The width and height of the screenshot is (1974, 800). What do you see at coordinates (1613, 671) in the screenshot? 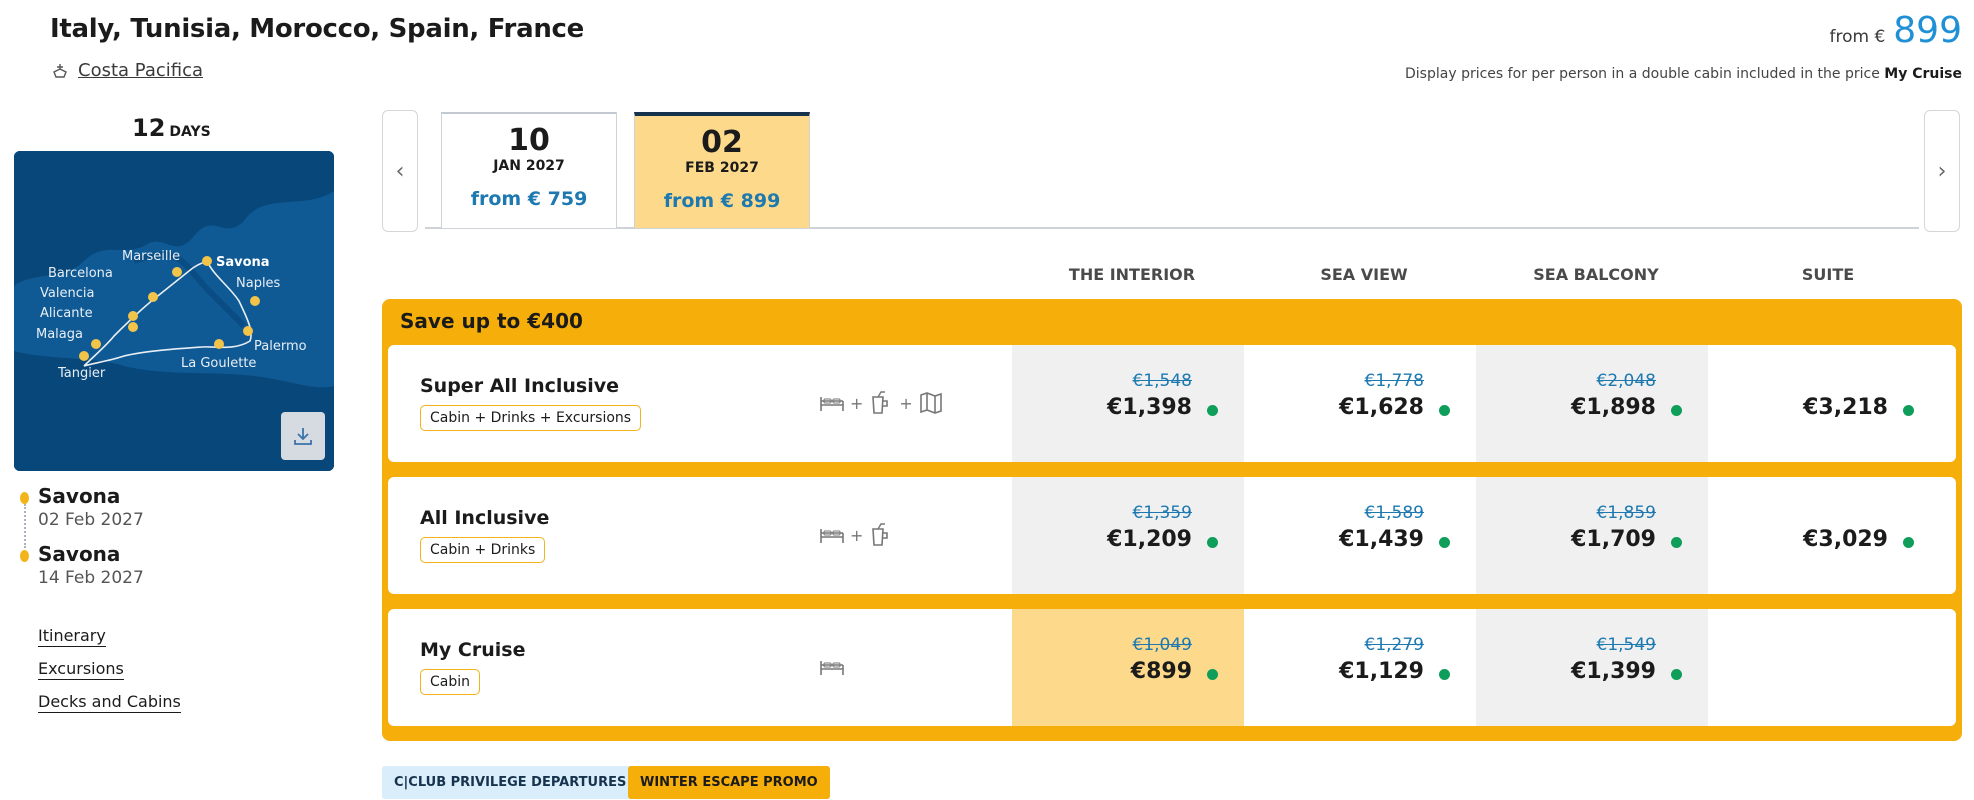
I see `new-price: €1,399` at bounding box center [1613, 671].